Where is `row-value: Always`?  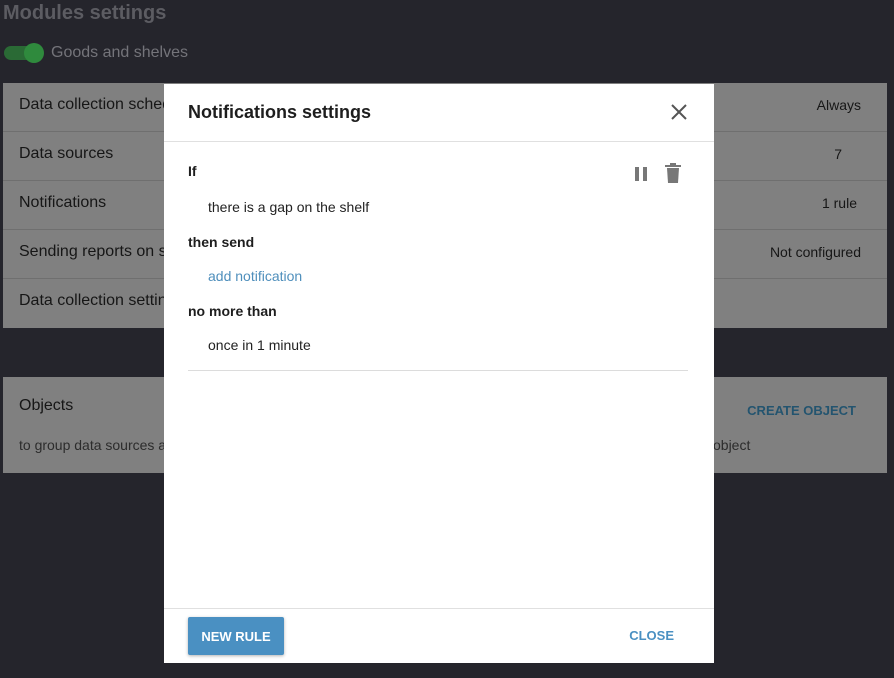
row-value: Always is located at coordinates (838, 105).